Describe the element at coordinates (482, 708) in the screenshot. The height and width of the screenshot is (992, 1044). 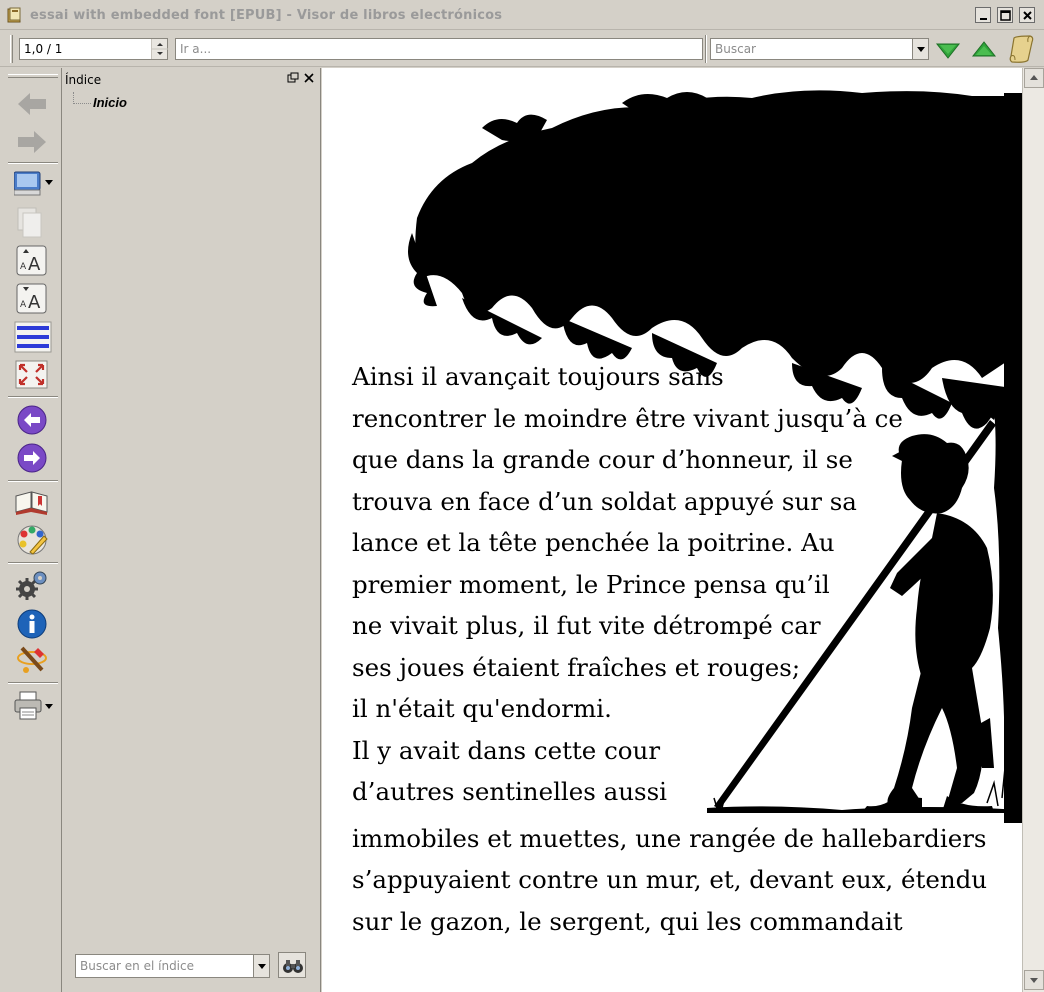
I see `text-line: il n'était qu'endormi.` at that location.